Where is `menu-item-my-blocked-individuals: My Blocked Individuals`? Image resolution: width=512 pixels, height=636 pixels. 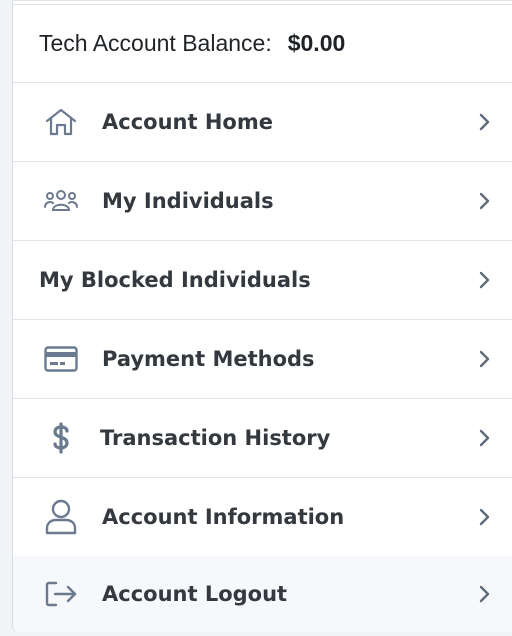
menu-item-my-blocked-individuals: My Blocked Individuals is located at coordinates (262, 280).